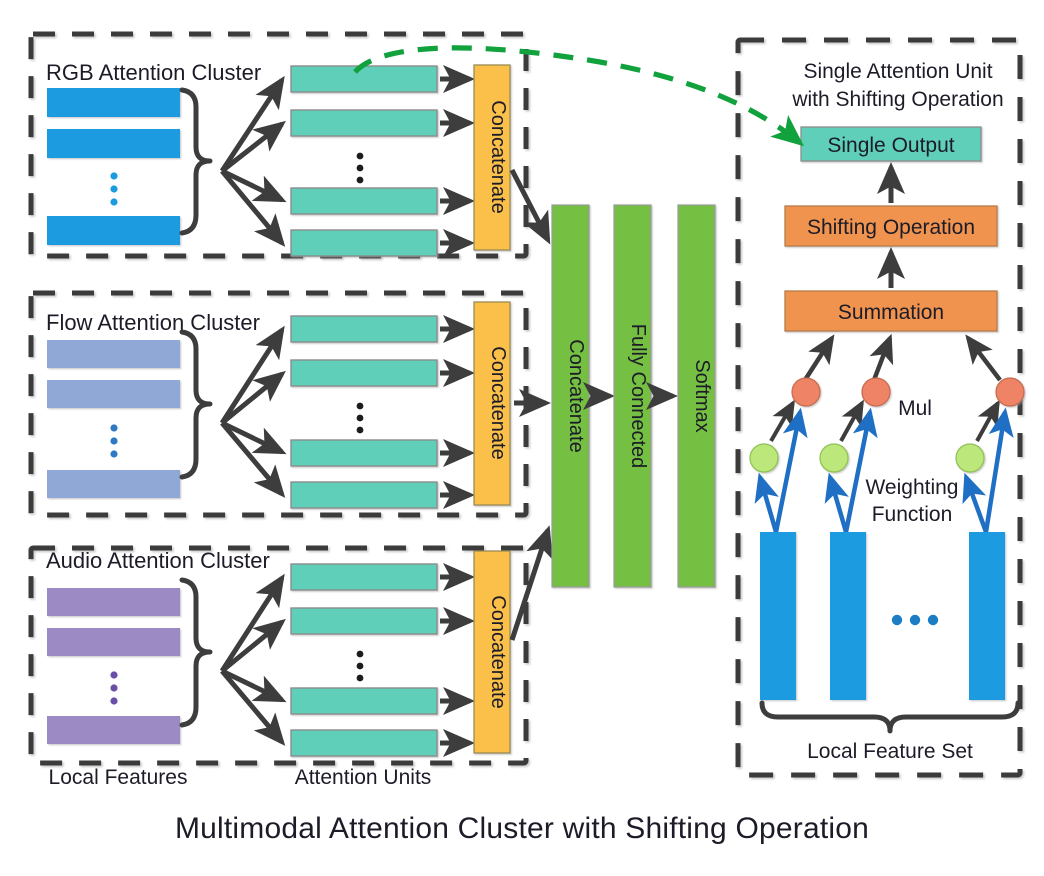 Image resolution: width=1044 pixels, height=876 pixels. What do you see at coordinates (196, 652) in the screenshot?
I see `cluster-audio-brace` at bounding box center [196, 652].